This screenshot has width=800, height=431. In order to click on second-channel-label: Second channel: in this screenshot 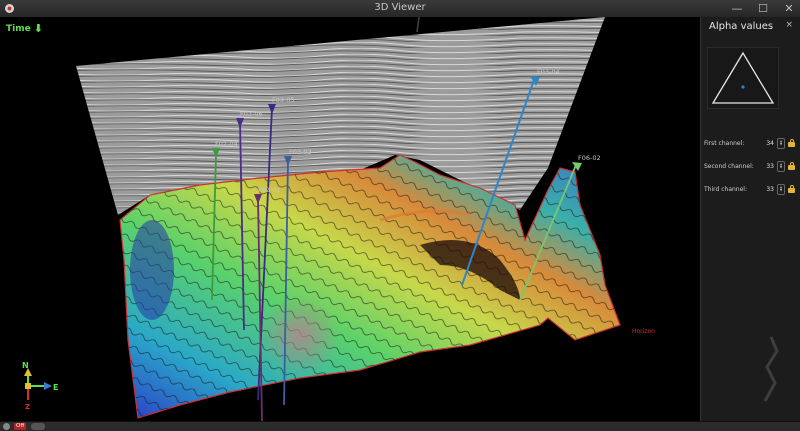, I will do `click(729, 166)`.